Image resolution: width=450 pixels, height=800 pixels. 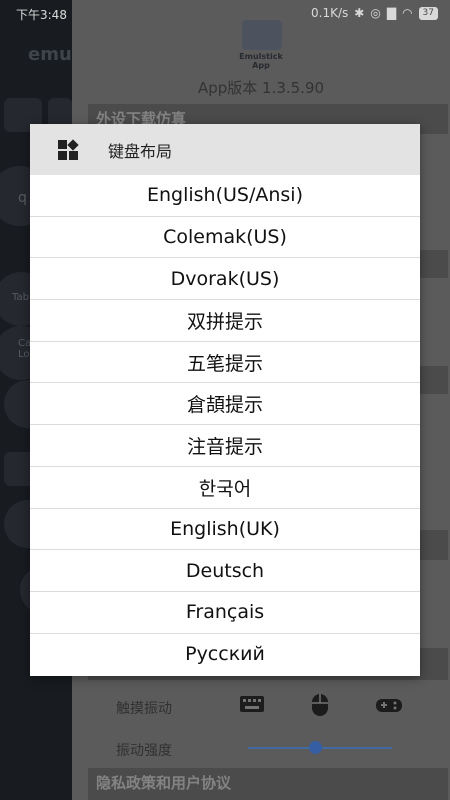 I want to click on layout-option-cangjie: 倉頡提示, so click(x=225, y=404).